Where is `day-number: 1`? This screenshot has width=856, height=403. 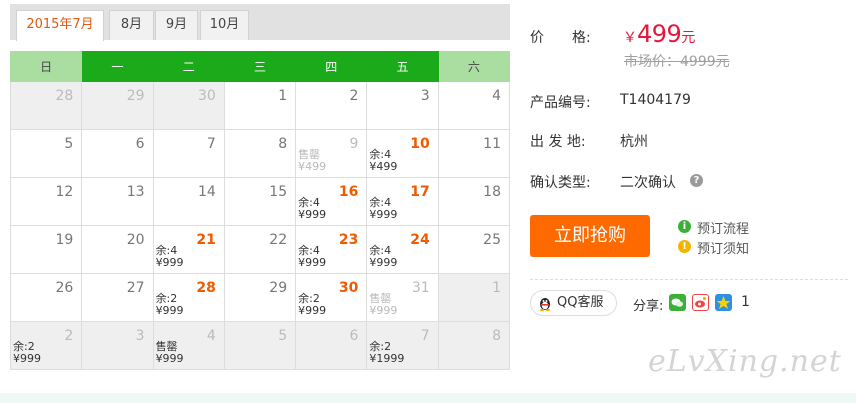 day-number: 1 is located at coordinates (496, 288).